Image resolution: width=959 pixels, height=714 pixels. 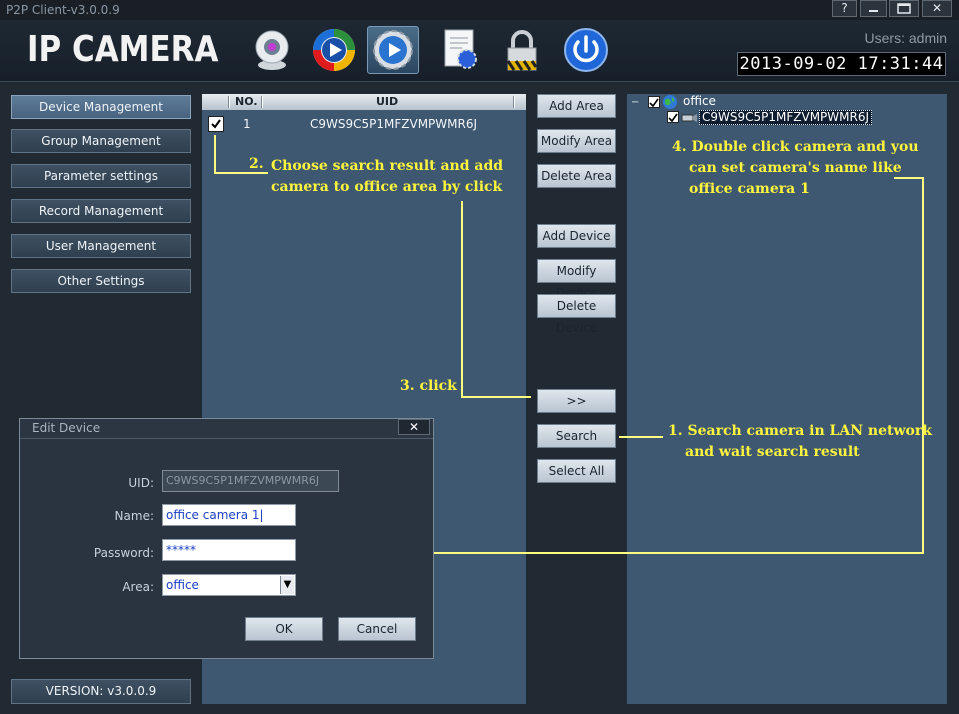 I want to click on tree-area-office: office, so click(x=699, y=101).